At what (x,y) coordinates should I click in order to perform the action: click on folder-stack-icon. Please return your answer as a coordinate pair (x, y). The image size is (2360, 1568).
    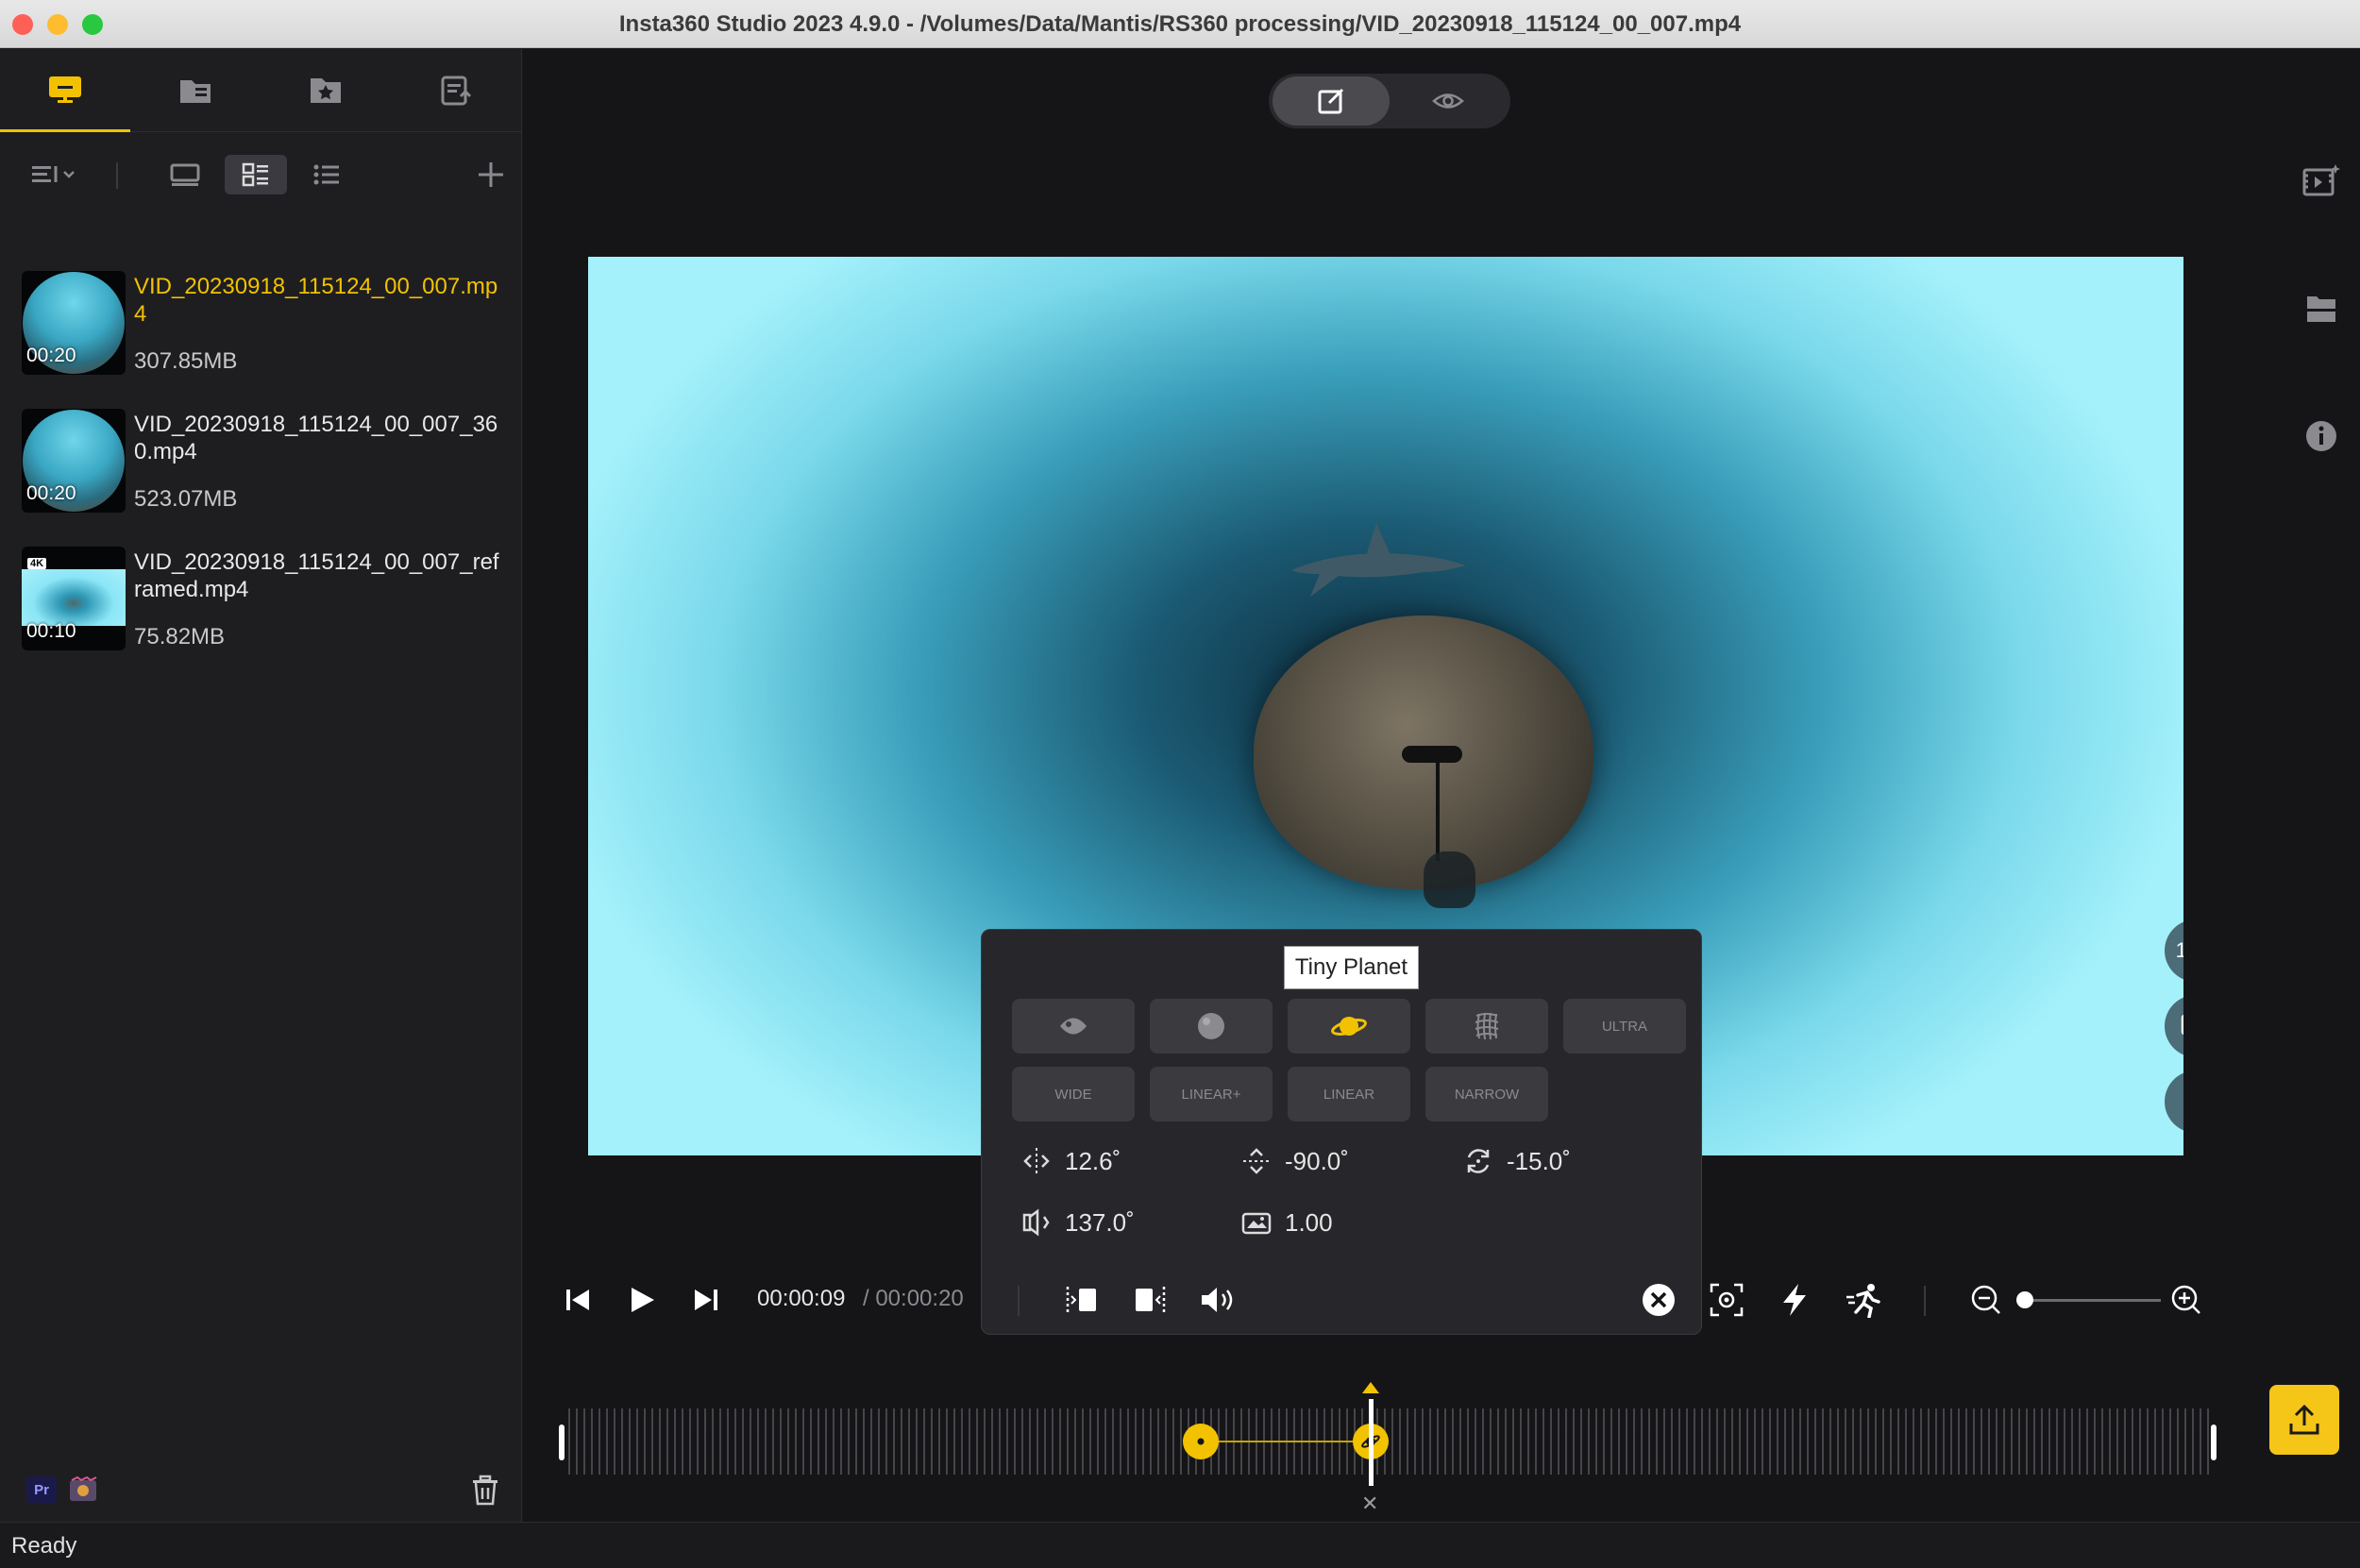
    Looking at the image, I should click on (2321, 309).